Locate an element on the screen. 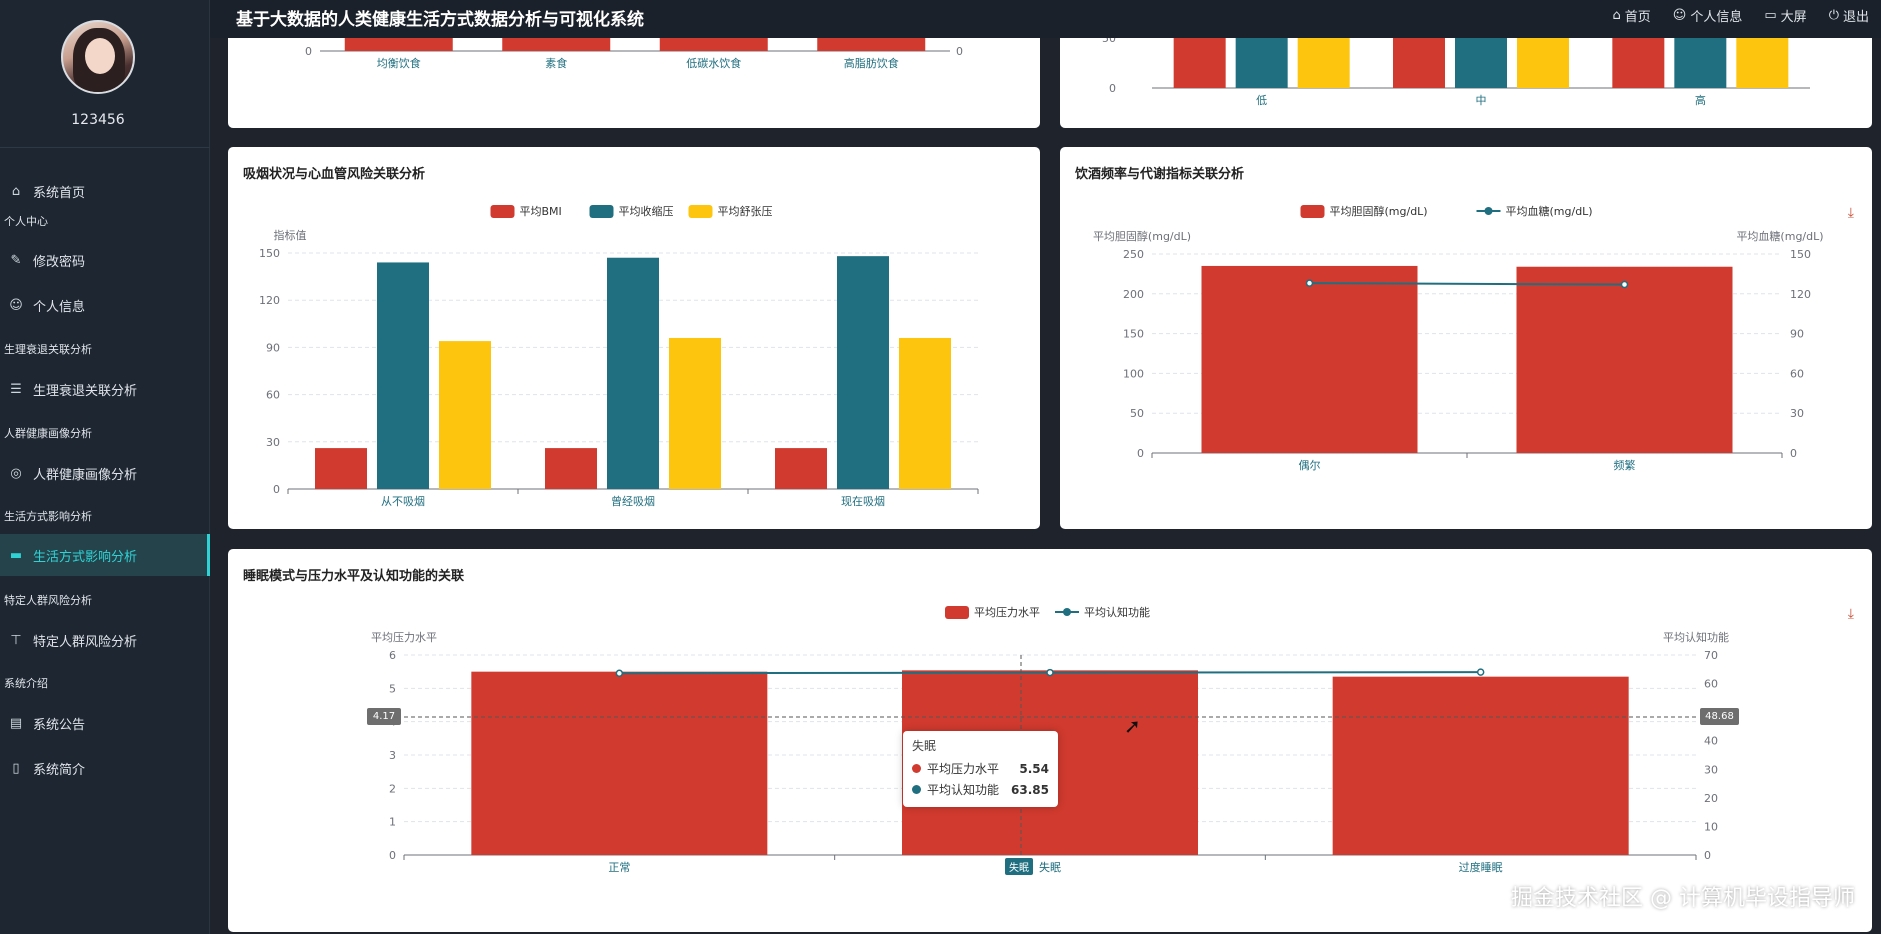 This screenshot has height=934, width=1881. y2-tick-label: 40 is located at coordinates (1711, 741).